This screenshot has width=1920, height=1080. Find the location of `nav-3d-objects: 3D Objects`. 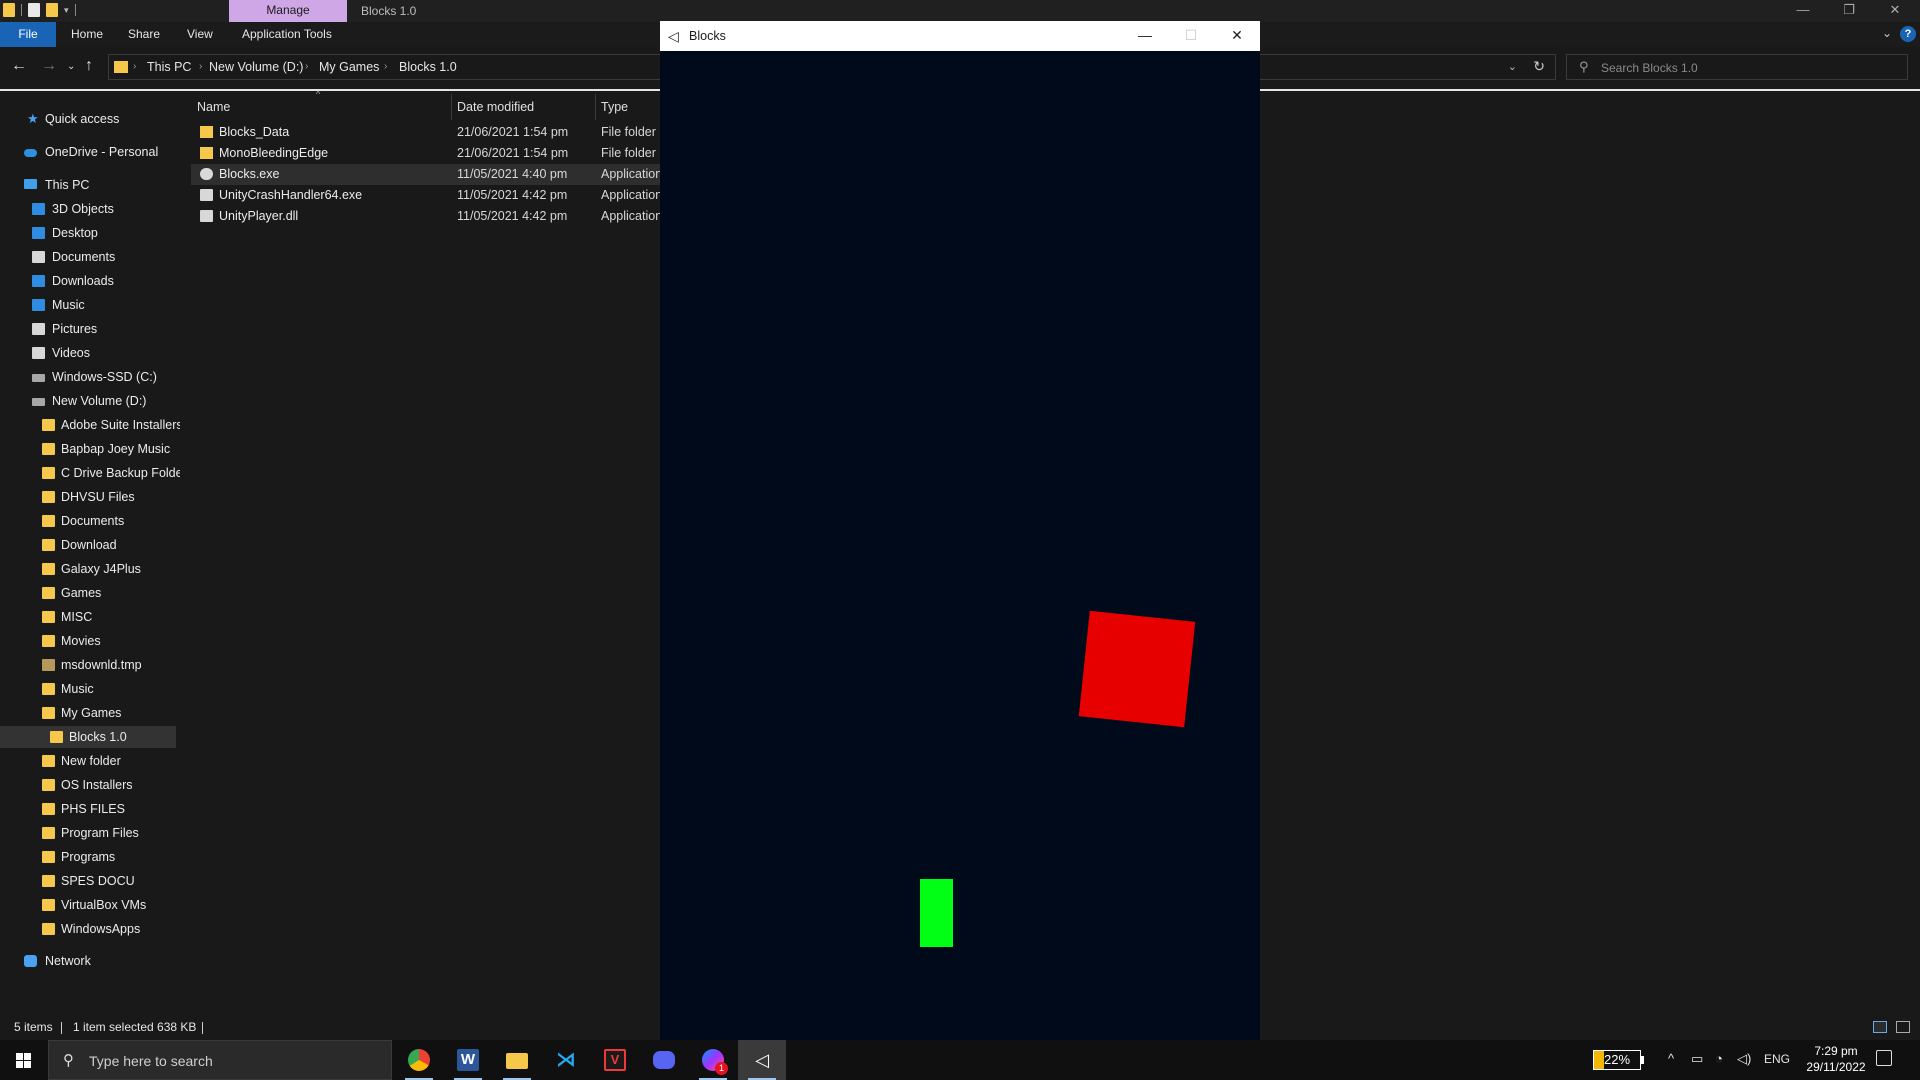

nav-3d-objects: 3D Objects is located at coordinates (88, 209).